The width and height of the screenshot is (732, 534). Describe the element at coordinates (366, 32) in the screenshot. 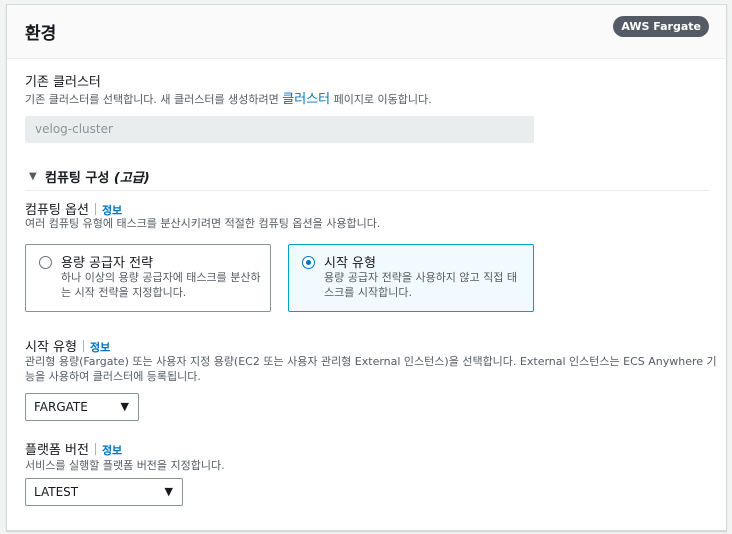

I see `panel-header: 환경 AWS Fargate` at that location.